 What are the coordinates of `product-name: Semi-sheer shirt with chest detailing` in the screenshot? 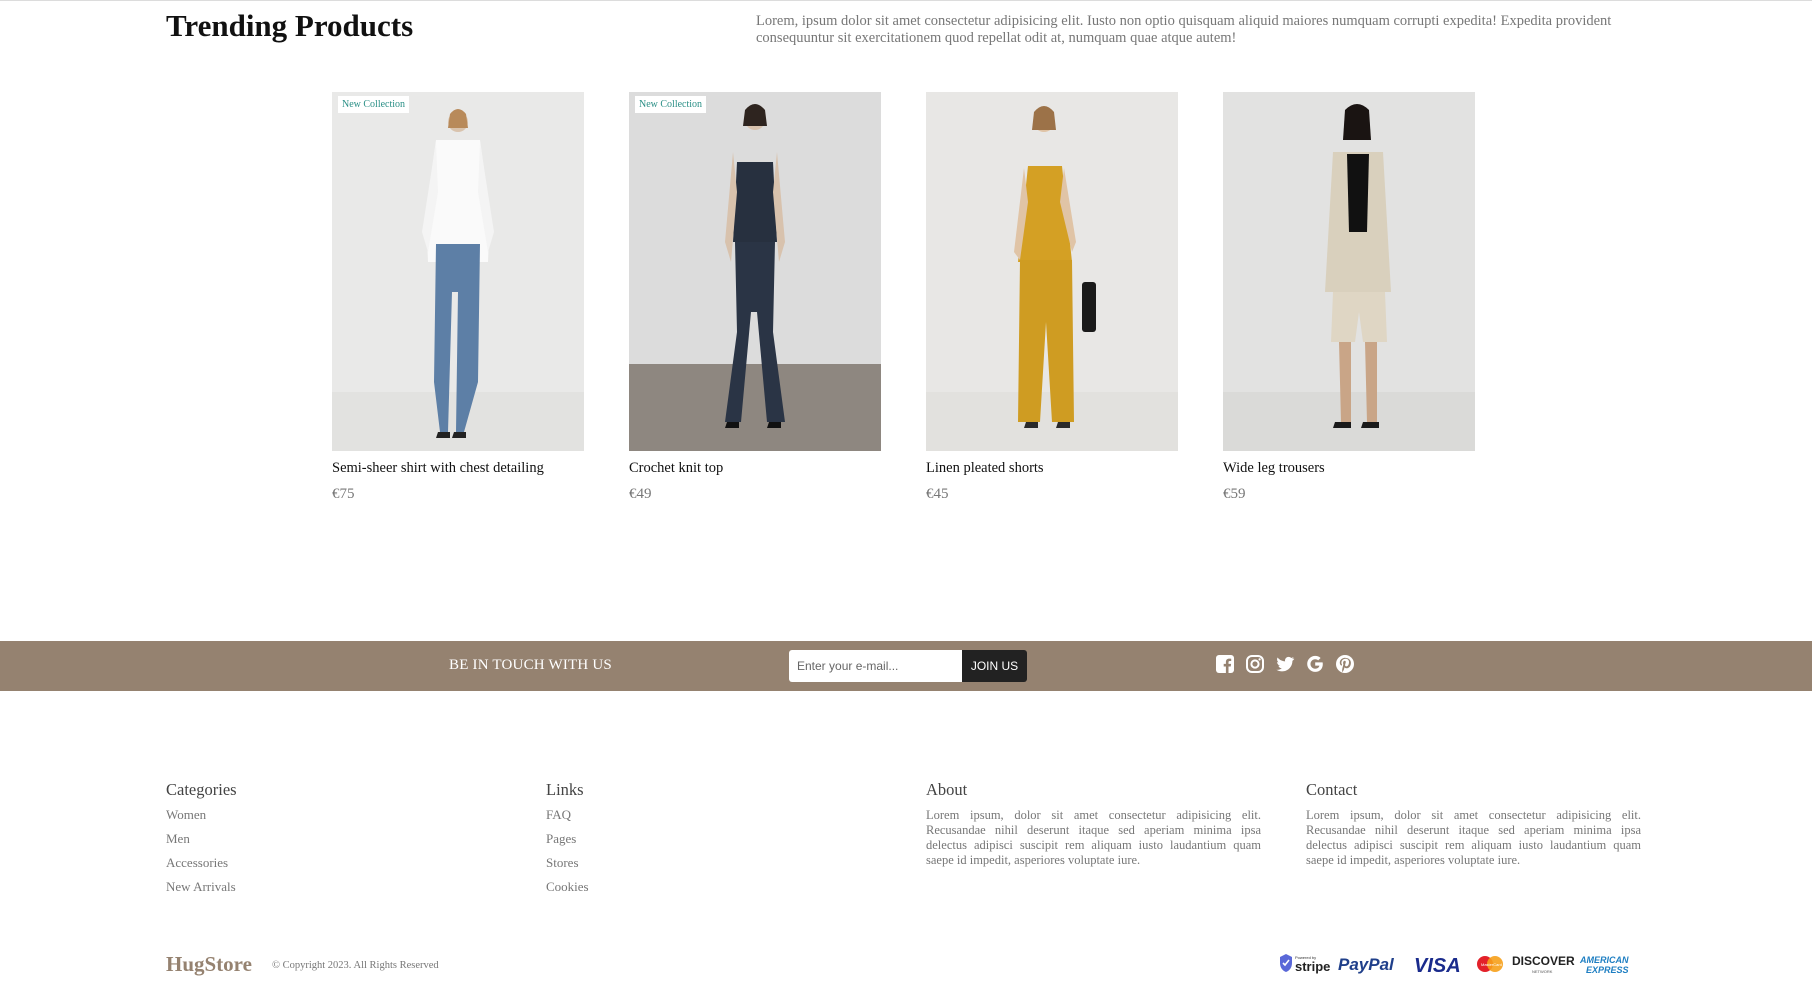 It's located at (438, 468).